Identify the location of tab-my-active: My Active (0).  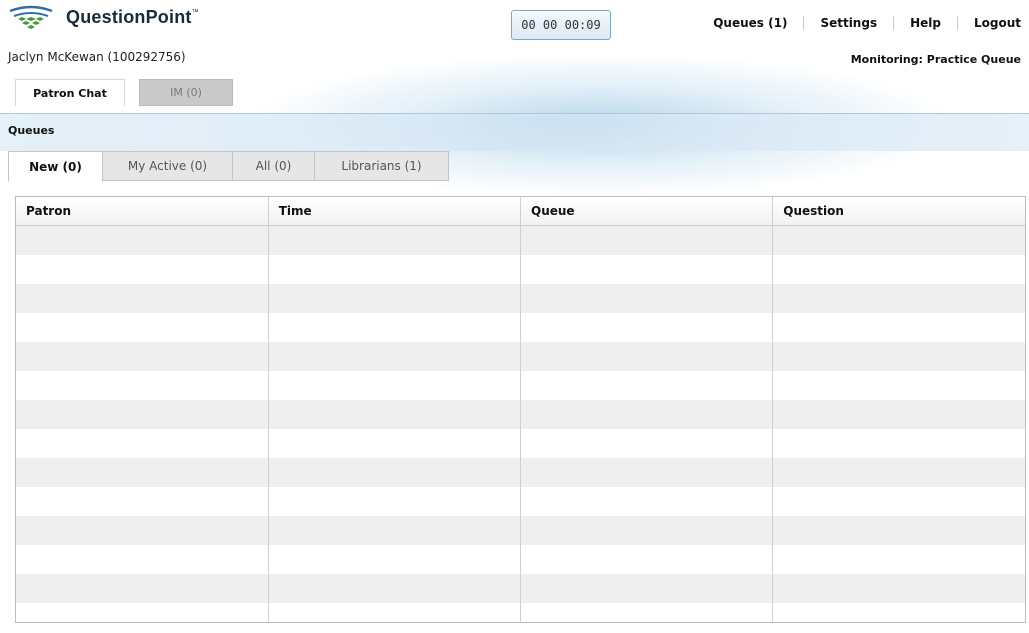
(168, 166).